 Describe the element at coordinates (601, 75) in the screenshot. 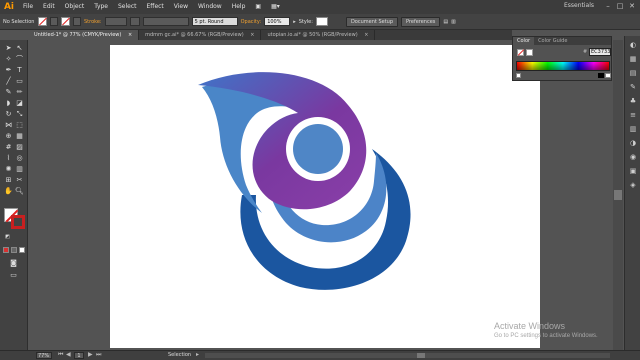

I see `black-swatch` at that location.